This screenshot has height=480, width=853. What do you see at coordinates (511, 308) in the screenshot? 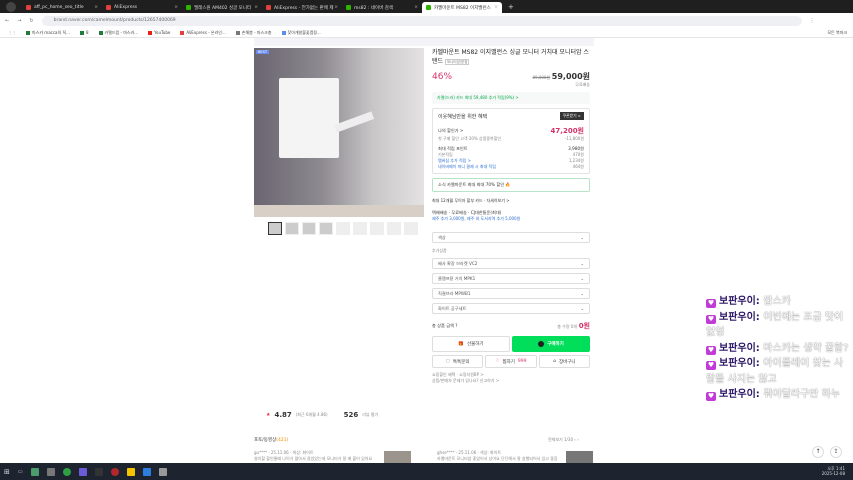
I see `addon-select: 화이트 공구세트 ⌄` at bounding box center [511, 308].